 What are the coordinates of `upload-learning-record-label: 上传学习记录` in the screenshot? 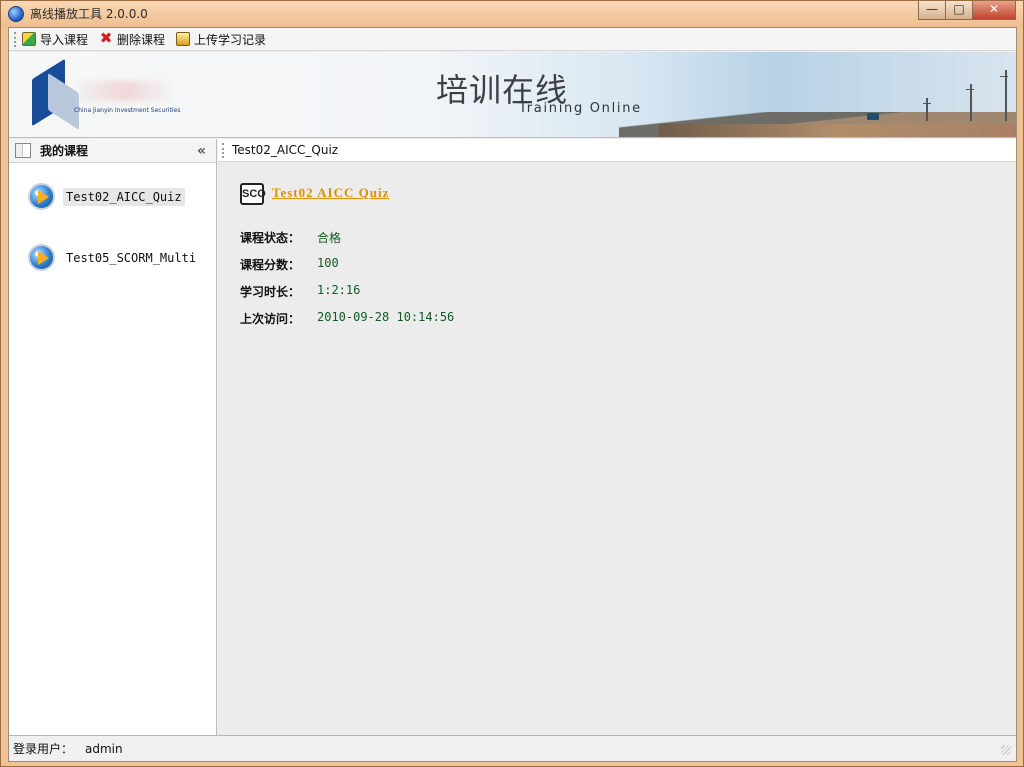 It's located at (230, 39).